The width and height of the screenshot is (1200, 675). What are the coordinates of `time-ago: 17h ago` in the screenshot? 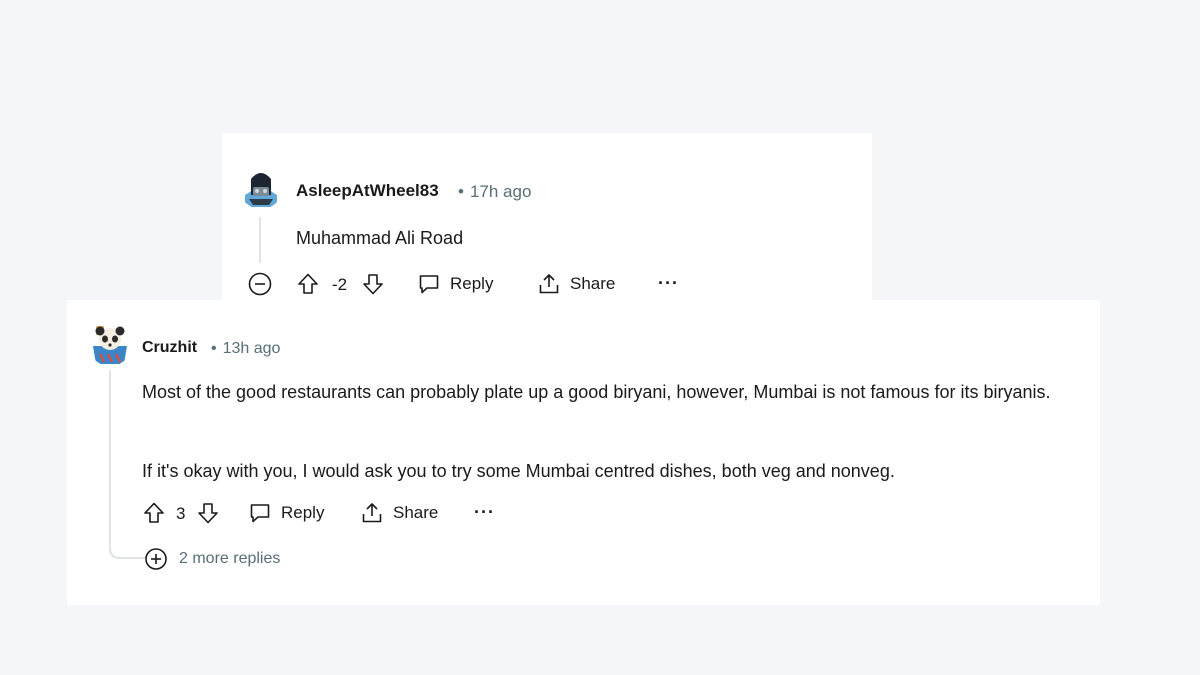 It's located at (500, 191).